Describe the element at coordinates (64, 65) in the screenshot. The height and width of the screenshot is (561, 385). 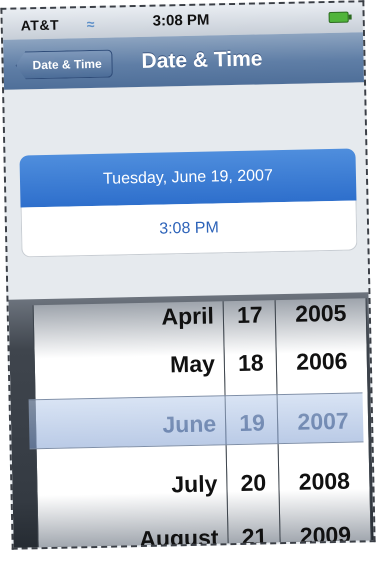
I see `back-button: Date & Time` at that location.